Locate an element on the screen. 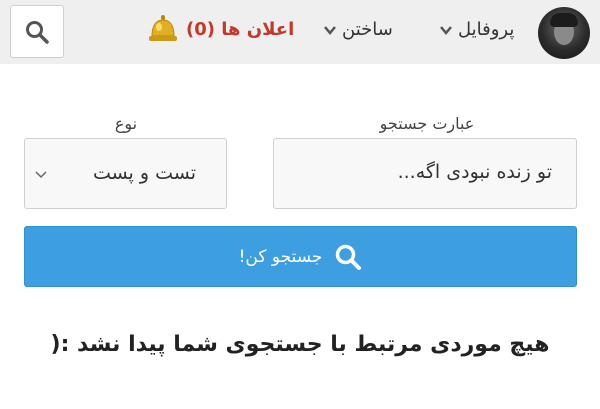 The width and height of the screenshot is (600, 409). user-avatar is located at coordinates (564, 33).